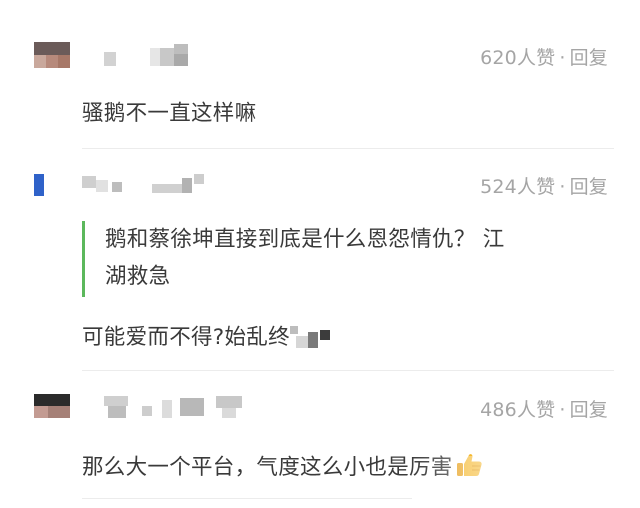 The width and height of the screenshot is (640, 508). What do you see at coordinates (311, 336) in the screenshot?
I see `censor-mosaic` at bounding box center [311, 336].